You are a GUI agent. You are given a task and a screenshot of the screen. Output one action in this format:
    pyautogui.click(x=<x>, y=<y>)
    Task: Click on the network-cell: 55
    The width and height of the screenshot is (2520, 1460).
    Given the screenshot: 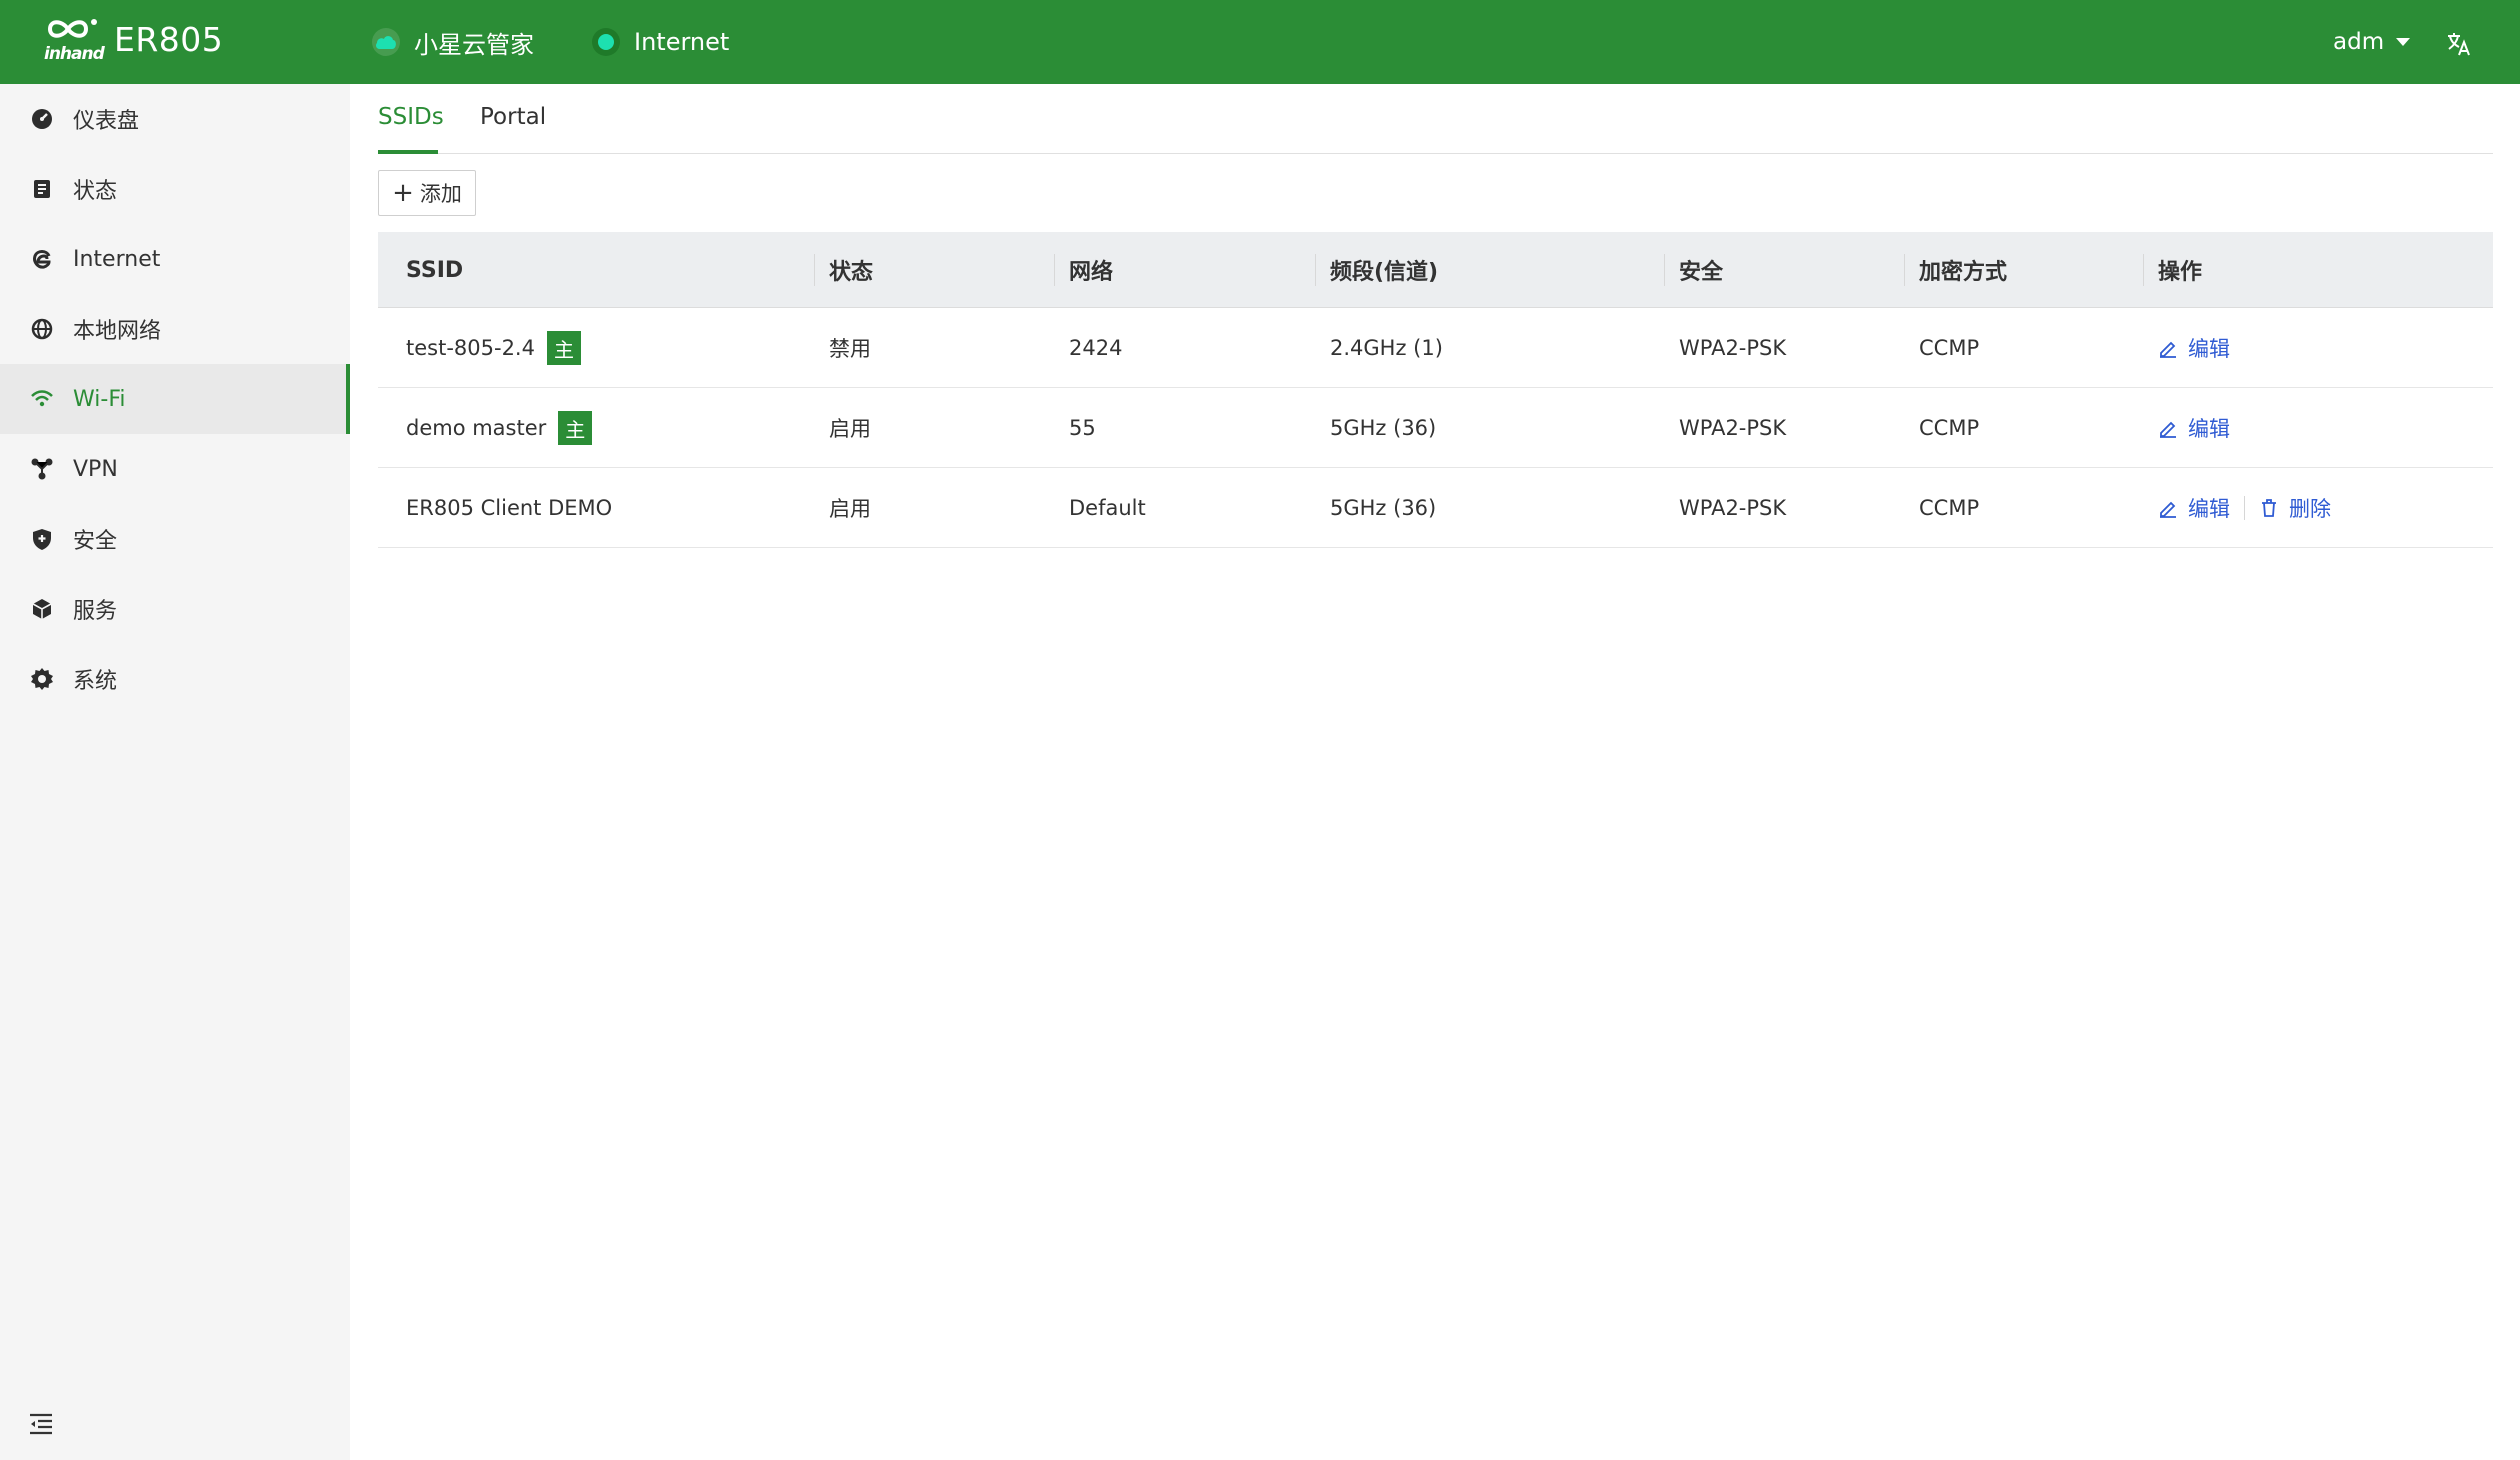 What is the action you would take?
    pyautogui.click(x=1082, y=428)
    